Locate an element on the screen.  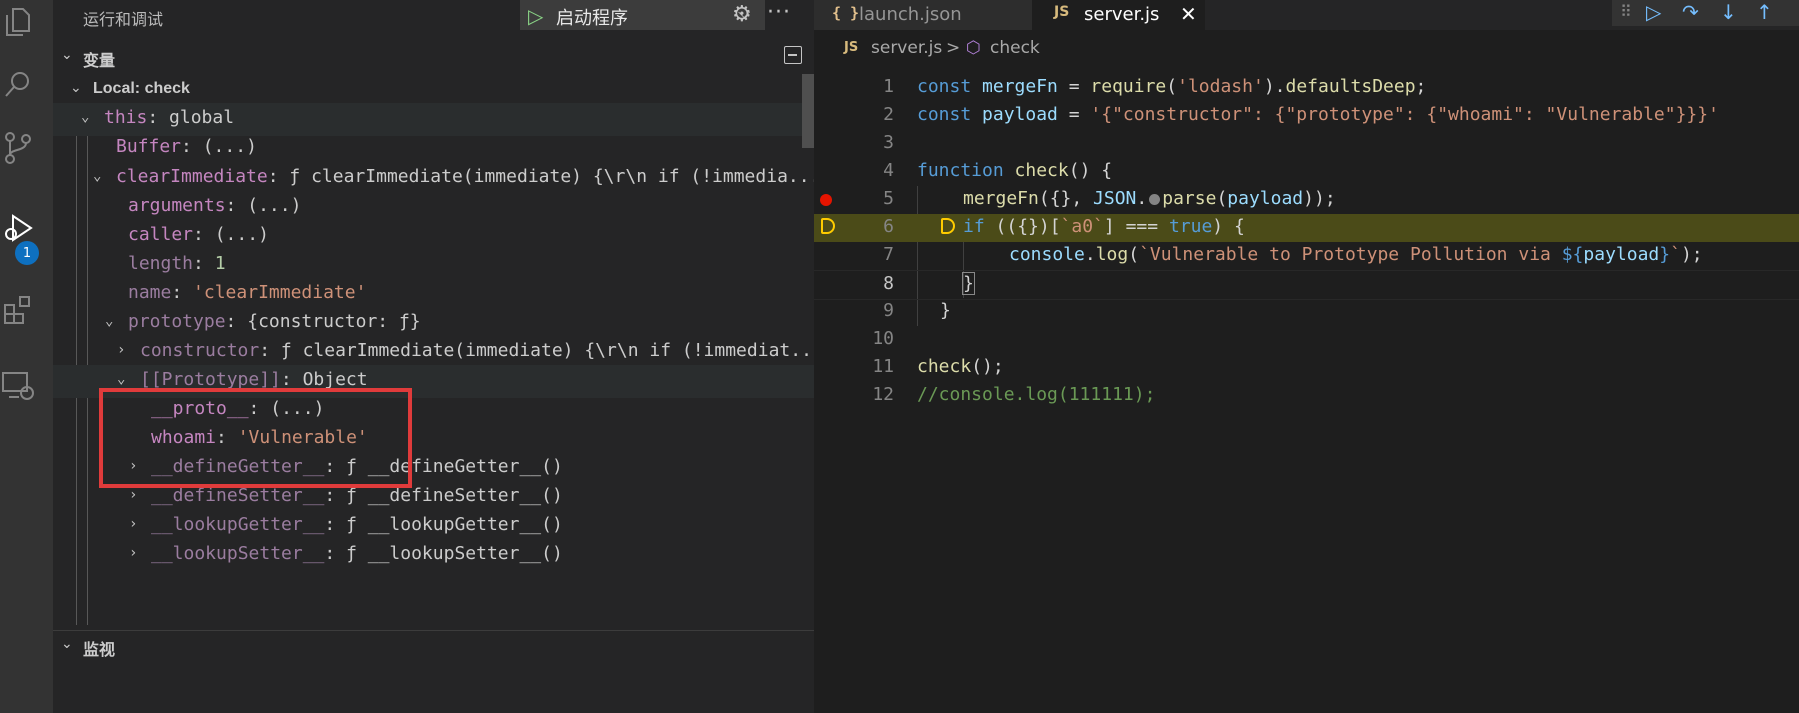
tab-label: server.js is located at coordinates (1122, 14).